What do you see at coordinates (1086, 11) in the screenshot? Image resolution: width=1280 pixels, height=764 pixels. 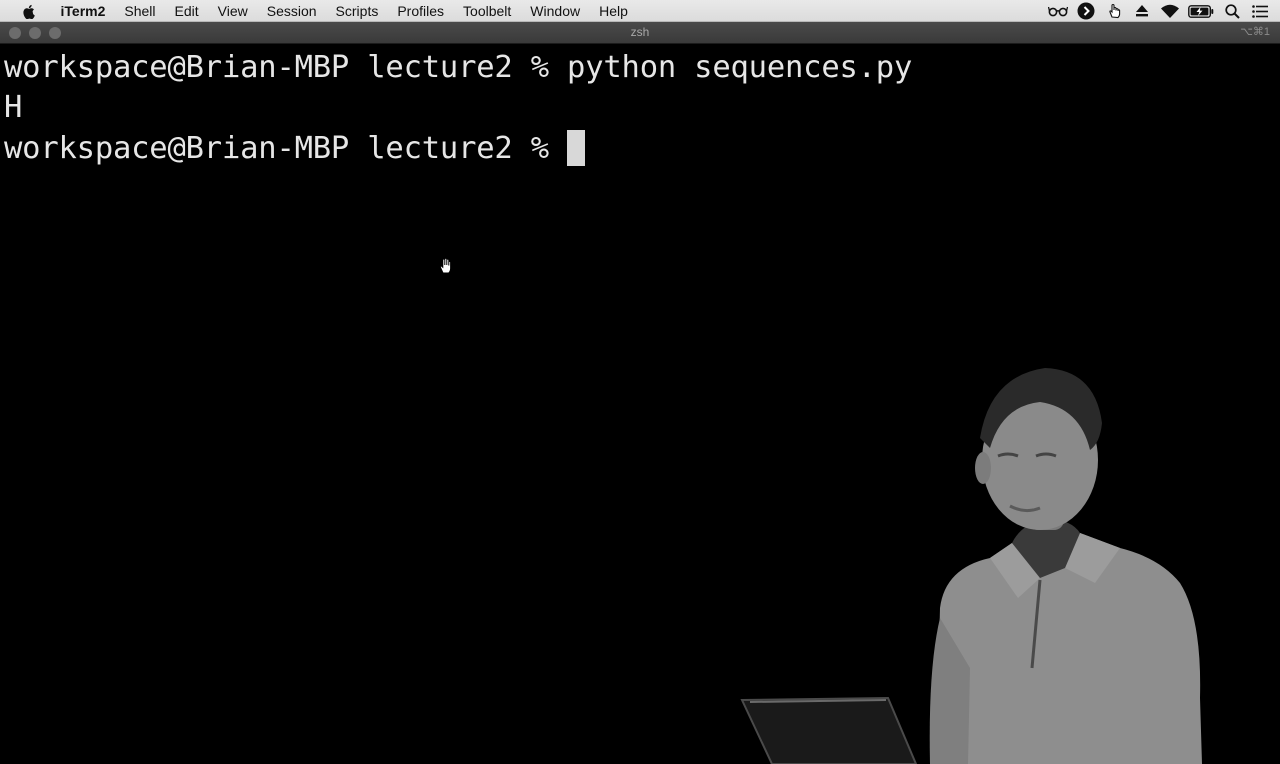 I see `play-circle-icon` at bounding box center [1086, 11].